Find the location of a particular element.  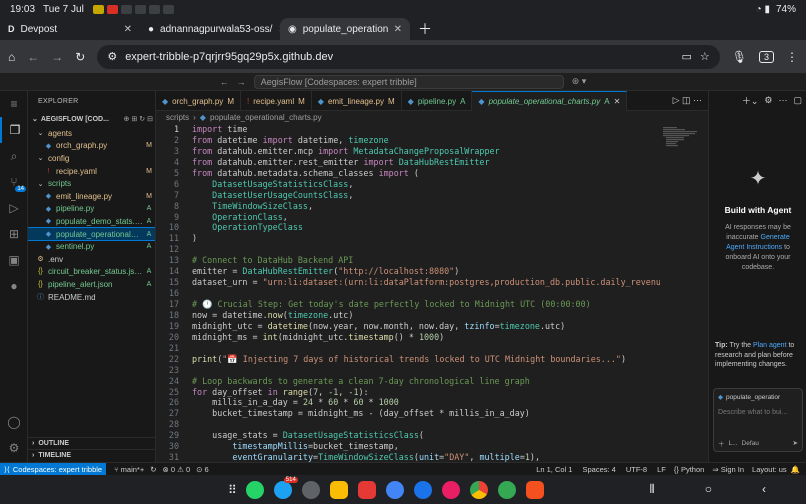

project-root: ⌄ AEGISFLOW [COD... ⊕⊞↻⊟ is located at coordinates (91, 119).